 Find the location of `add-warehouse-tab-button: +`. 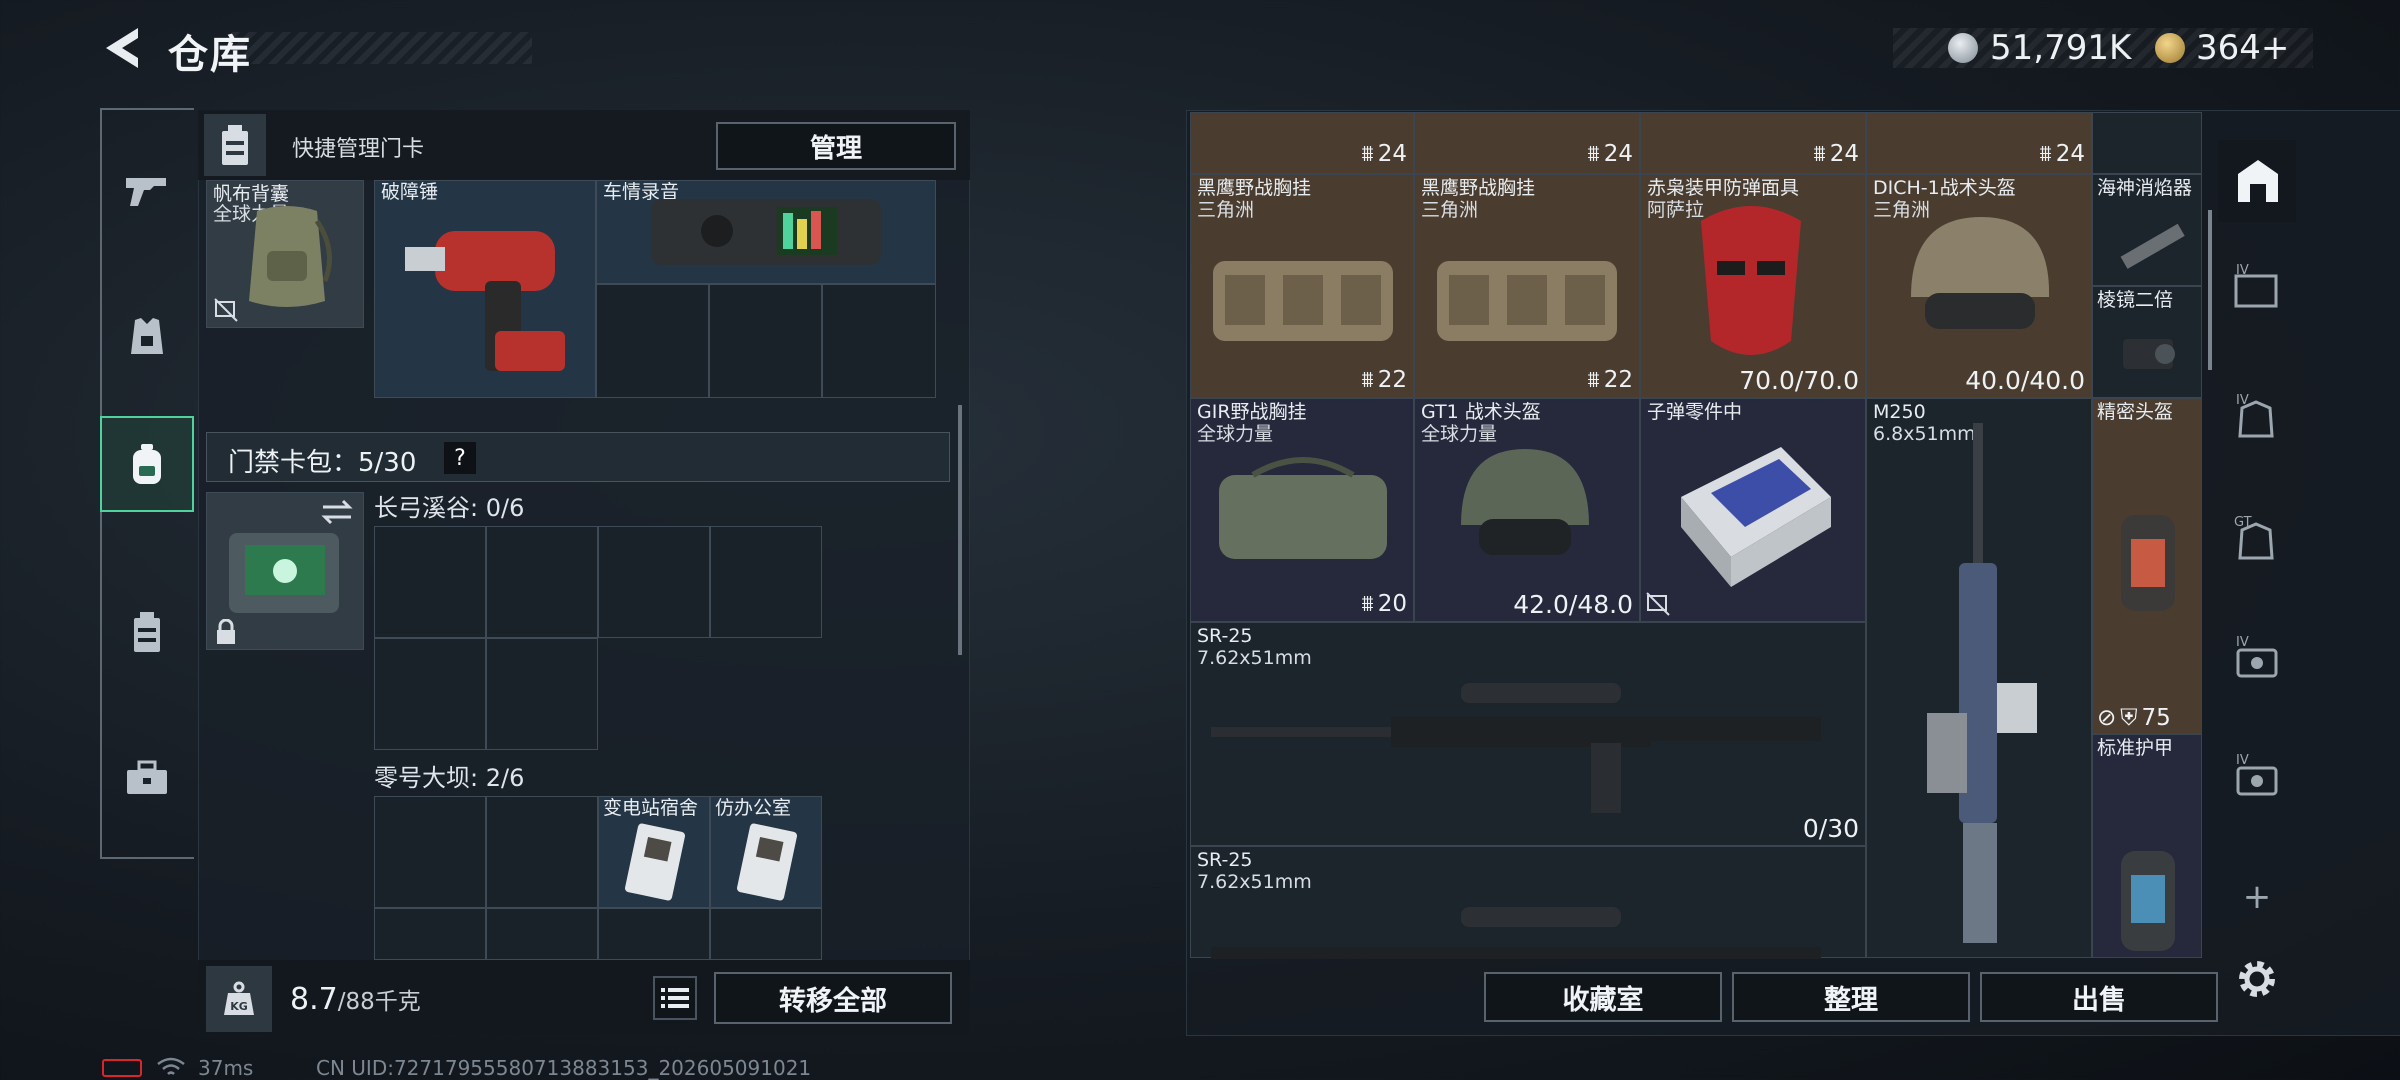

add-warehouse-tab-button: + is located at coordinates (2257, 897).